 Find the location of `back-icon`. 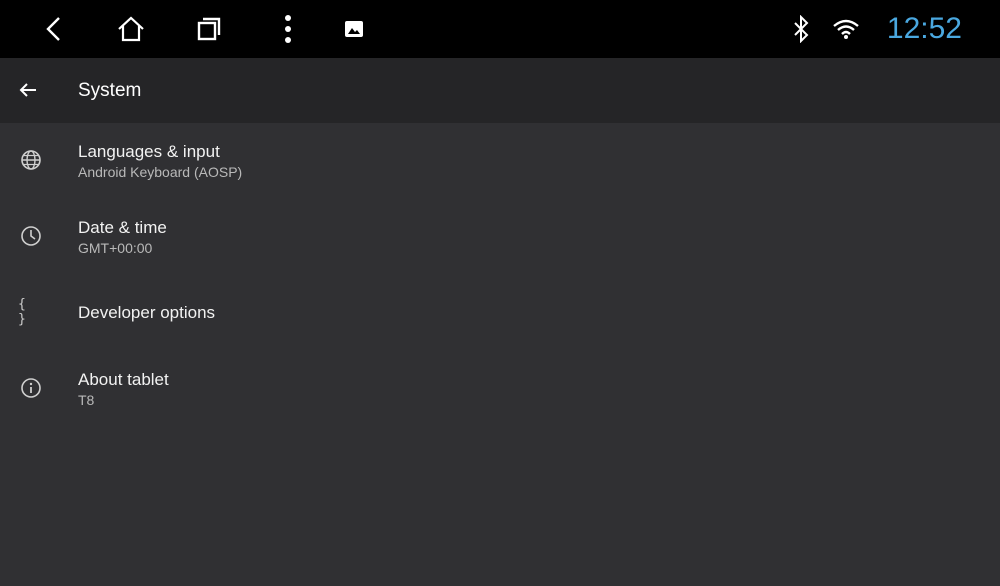

back-icon is located at coordinates (53, 29).